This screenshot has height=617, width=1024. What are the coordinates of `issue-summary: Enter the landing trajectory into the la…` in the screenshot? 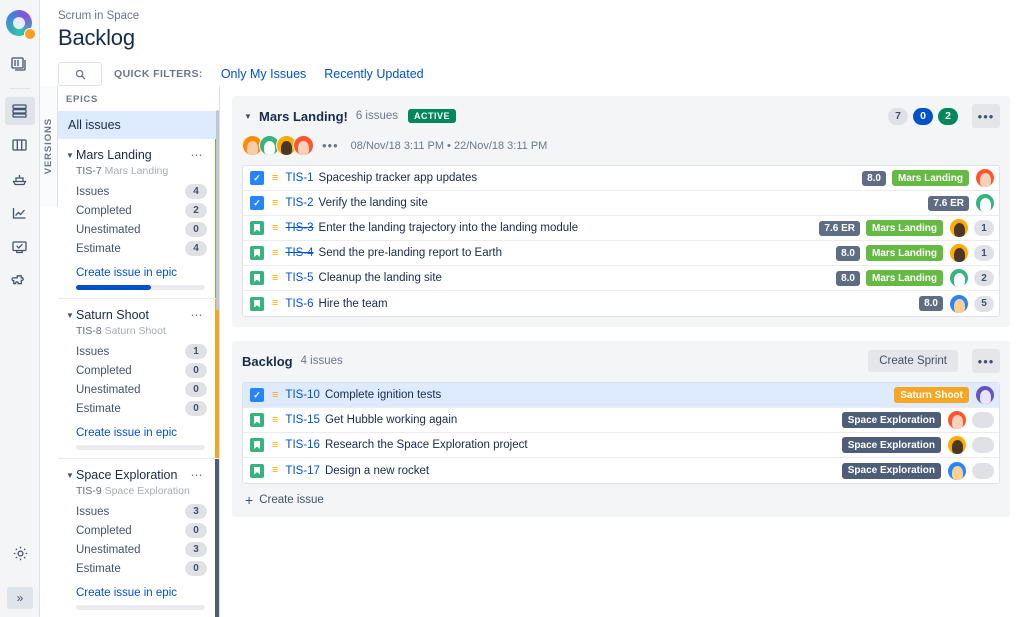 It's located at (566, 228).